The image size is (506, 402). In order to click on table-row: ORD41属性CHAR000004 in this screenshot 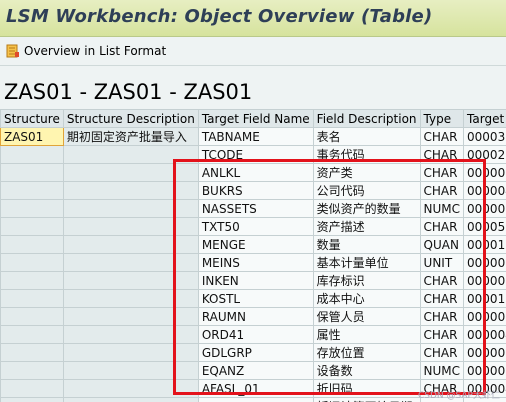, I will do `click(253, 334)`.